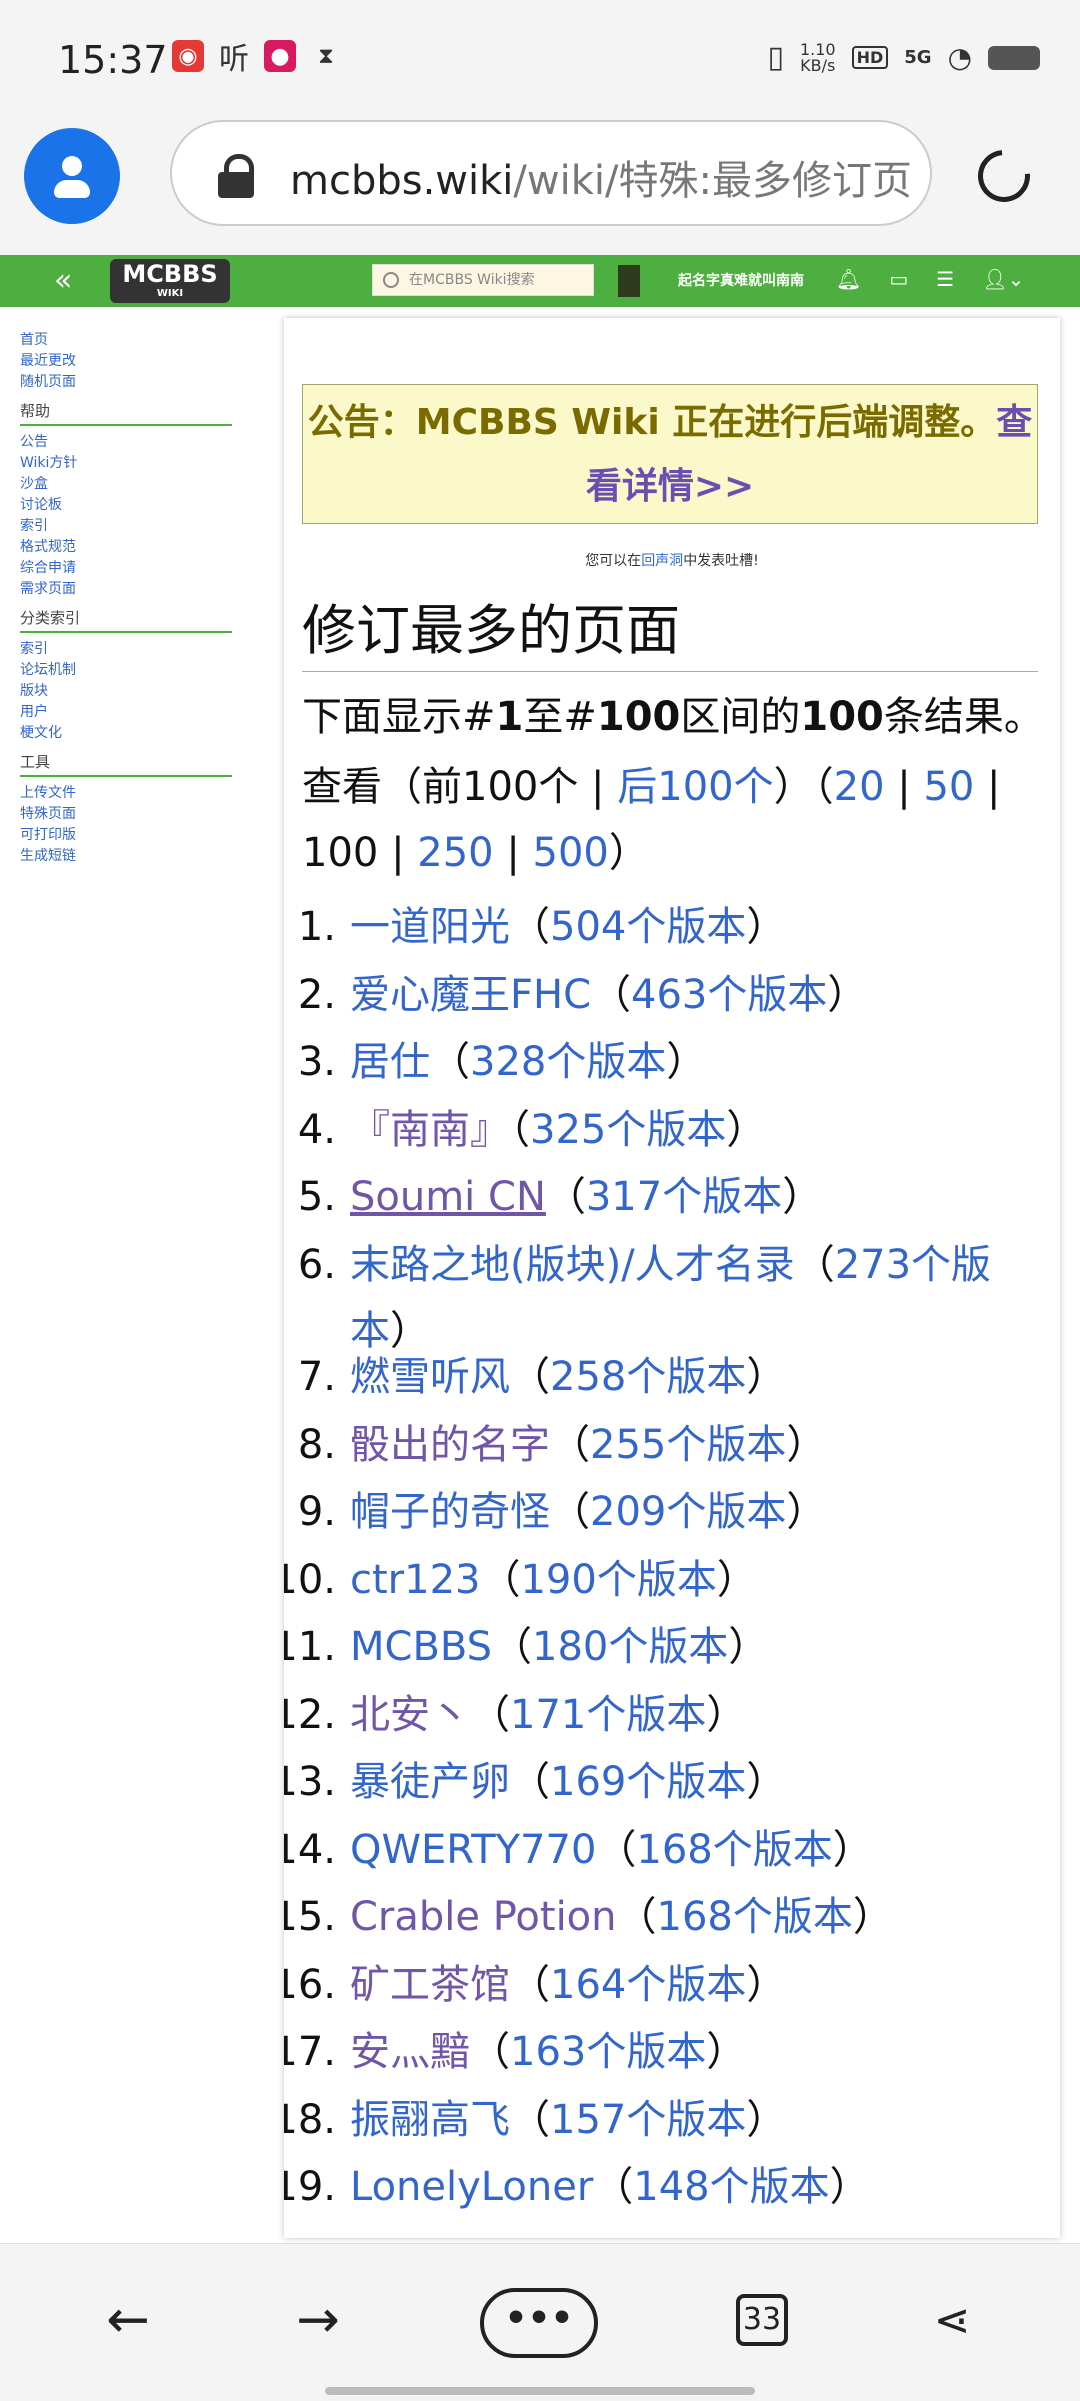  I want to click on page-title: 修订最多的页面, so click(670, 629).